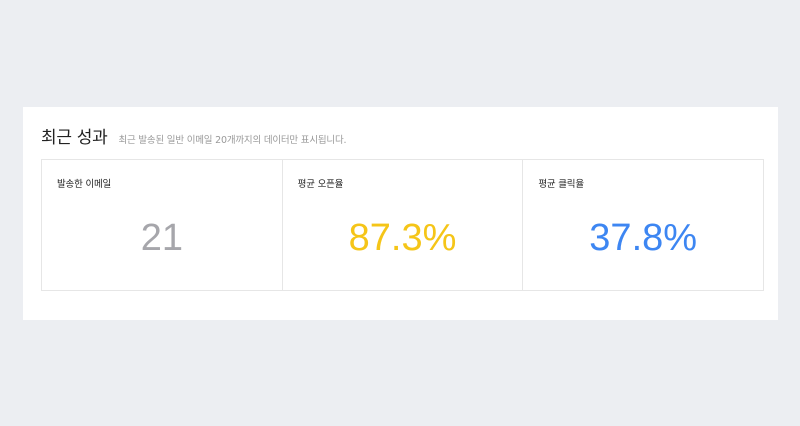 The image size is (800, 426). I want to click on panel-header: 최근 성과 최근 발송된 일반 이메일 20개까지의 데이터만 표시됩니다., so click(194, 135).